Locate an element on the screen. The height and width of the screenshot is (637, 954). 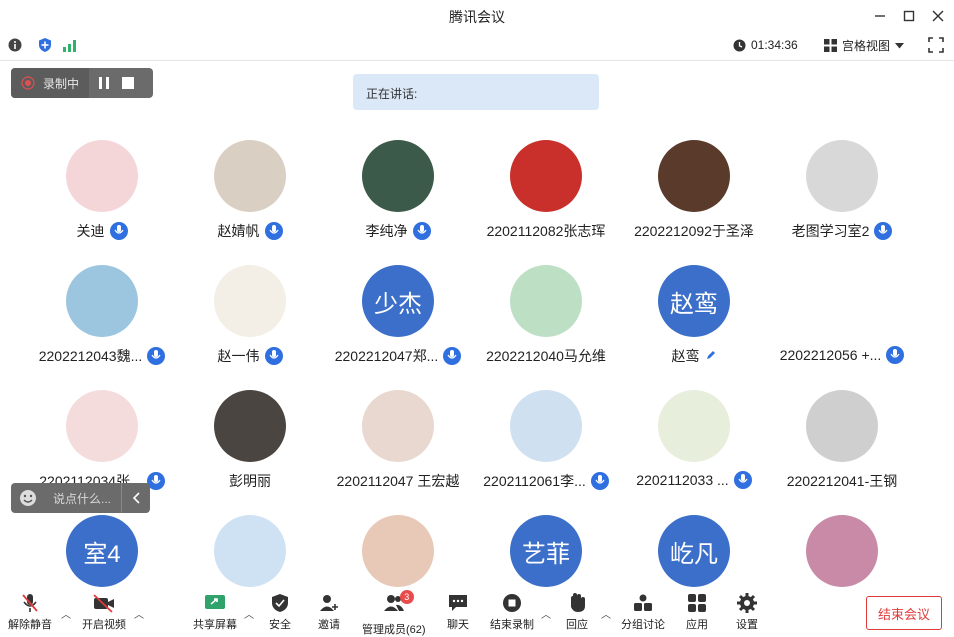
participant-tile: 2202112047 王宏越 is located at coordinates (398, 450).